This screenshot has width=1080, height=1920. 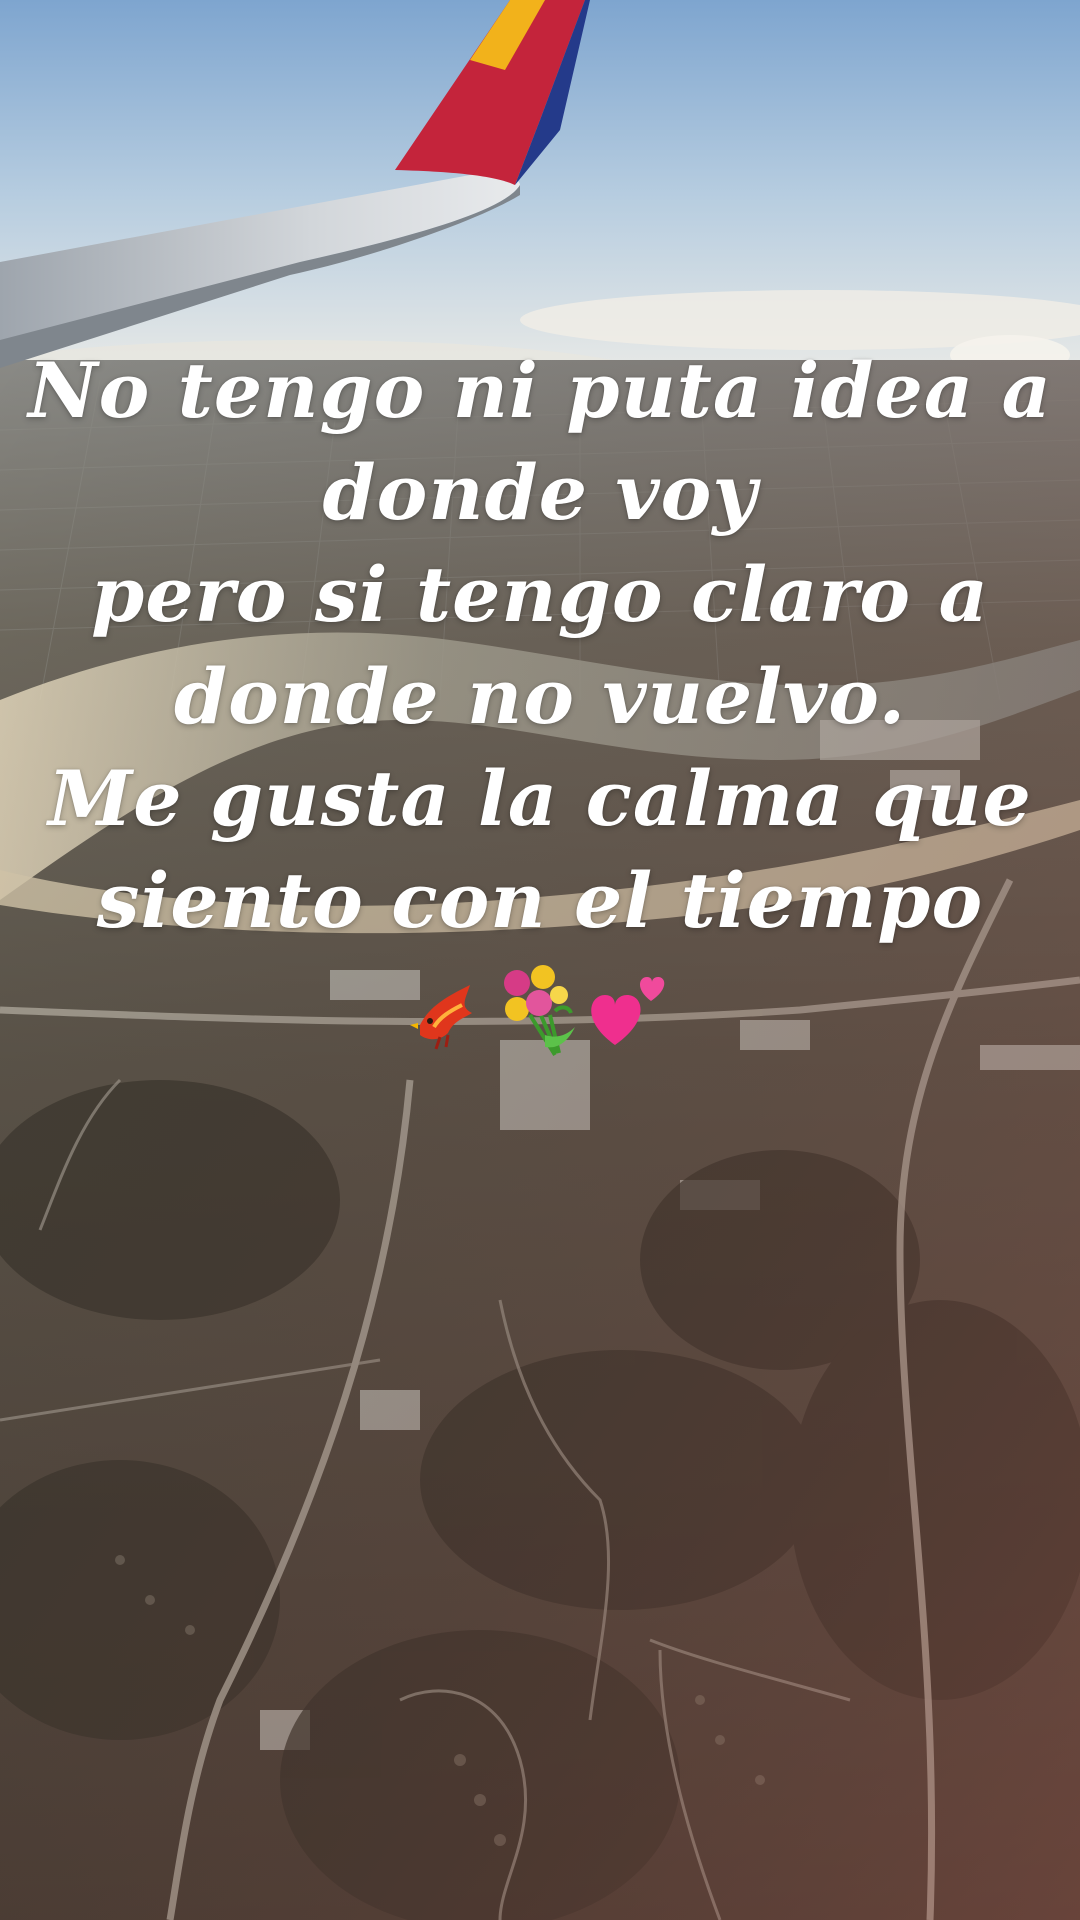 What do you see at coordinates (628, 1011) in the screenshot?
I see `two-hearts-icon` at bounding box center [628, 1011].